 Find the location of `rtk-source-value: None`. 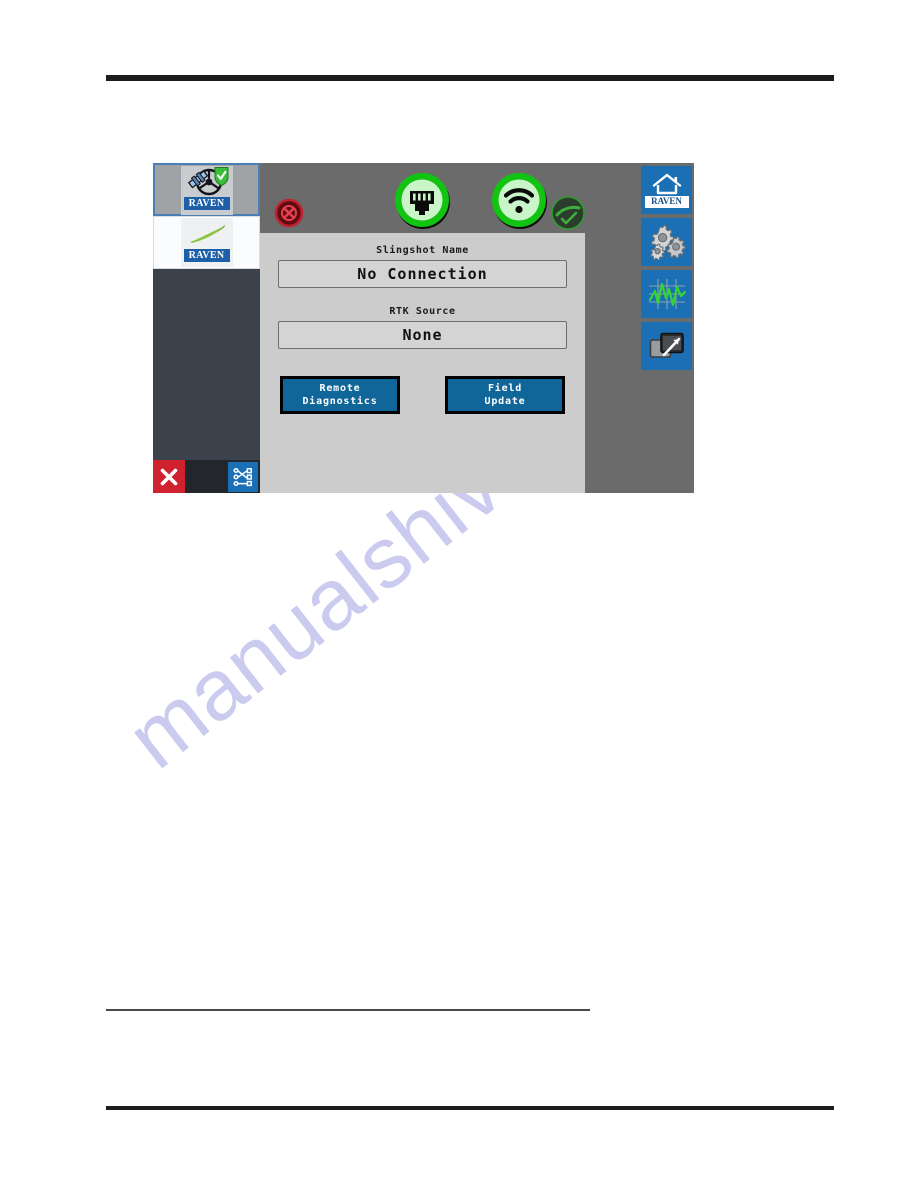

rtk-source-value: None is located at coordinates (422, 335).